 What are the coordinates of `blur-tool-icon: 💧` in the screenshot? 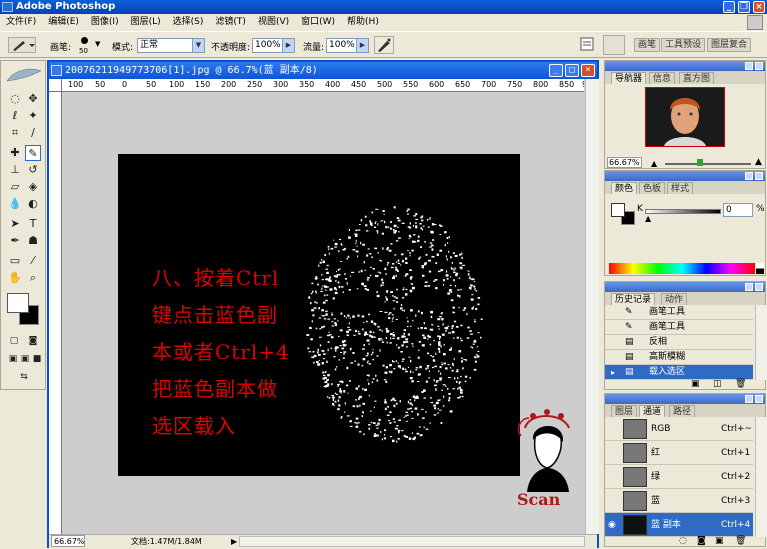 It's located at (15, 204).